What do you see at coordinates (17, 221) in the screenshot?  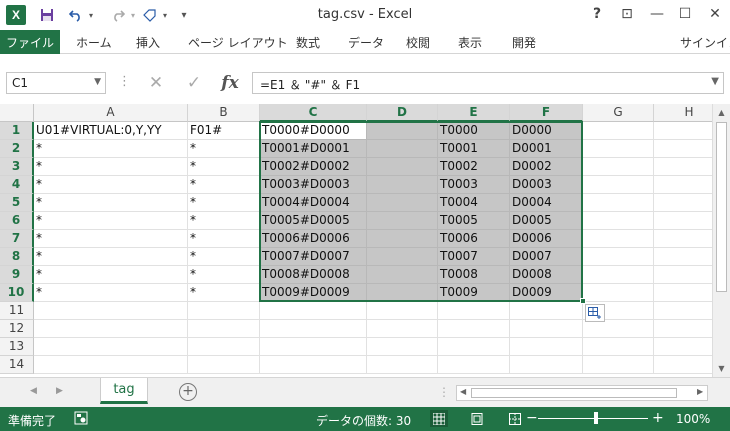 I see `row-header-6: 6` at bounding box center [17, 221].